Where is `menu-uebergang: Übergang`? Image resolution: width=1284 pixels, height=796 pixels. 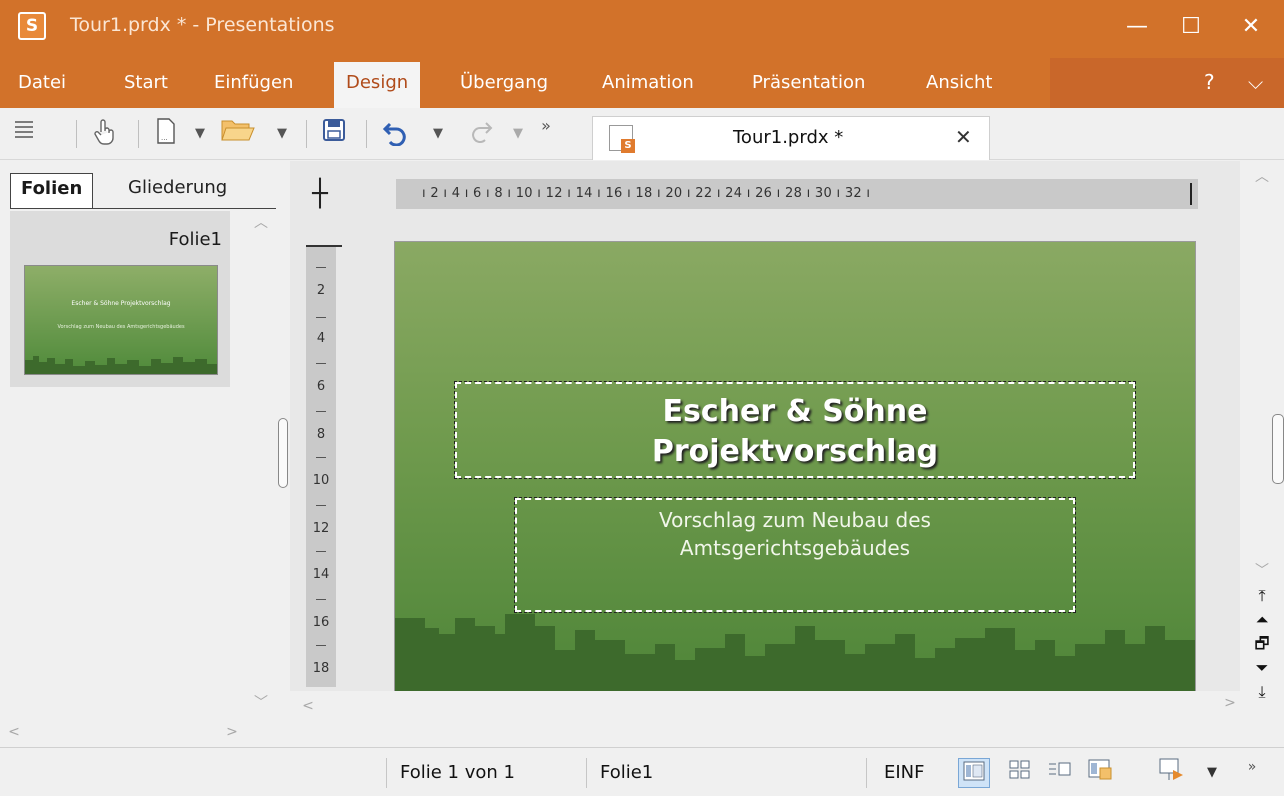 menu-uebergang: Übergang is located at coordinates (504, 82).